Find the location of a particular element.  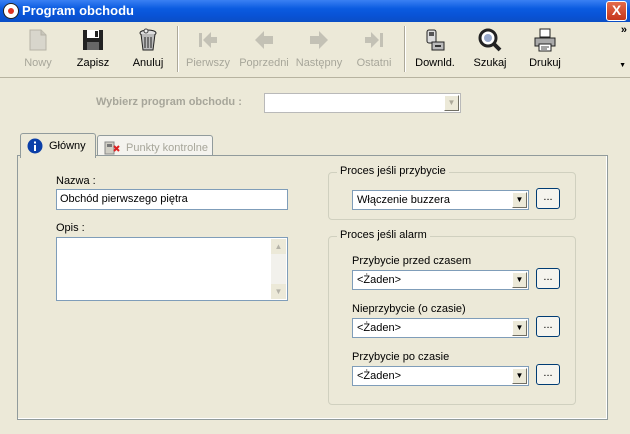

early-arrival-combo: <Żaden> ▼ is located at coordinates (440, 280).